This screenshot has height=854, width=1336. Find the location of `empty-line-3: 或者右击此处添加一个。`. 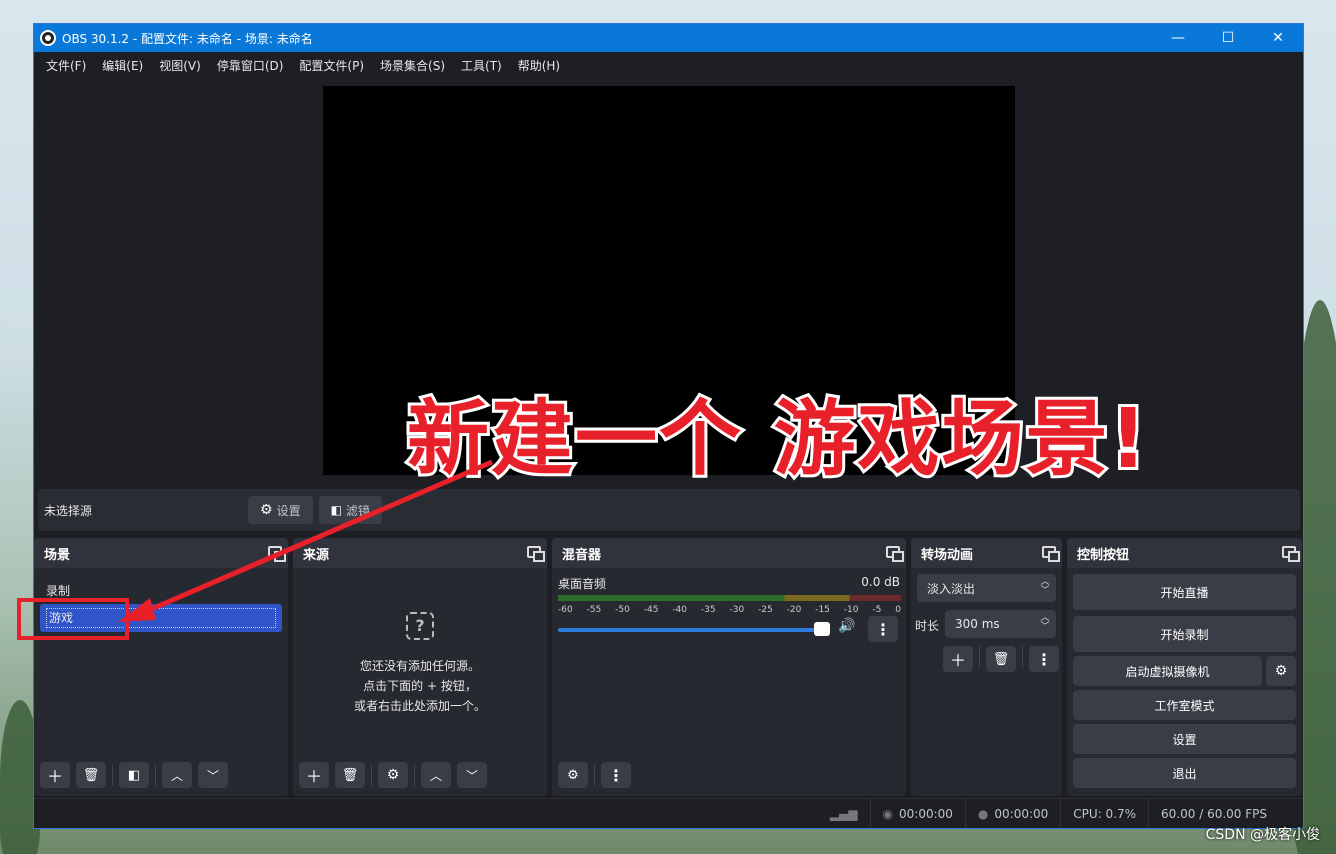

empty-line-3: 或者右击此处添加一个。 is located at coordinates (419, 706).